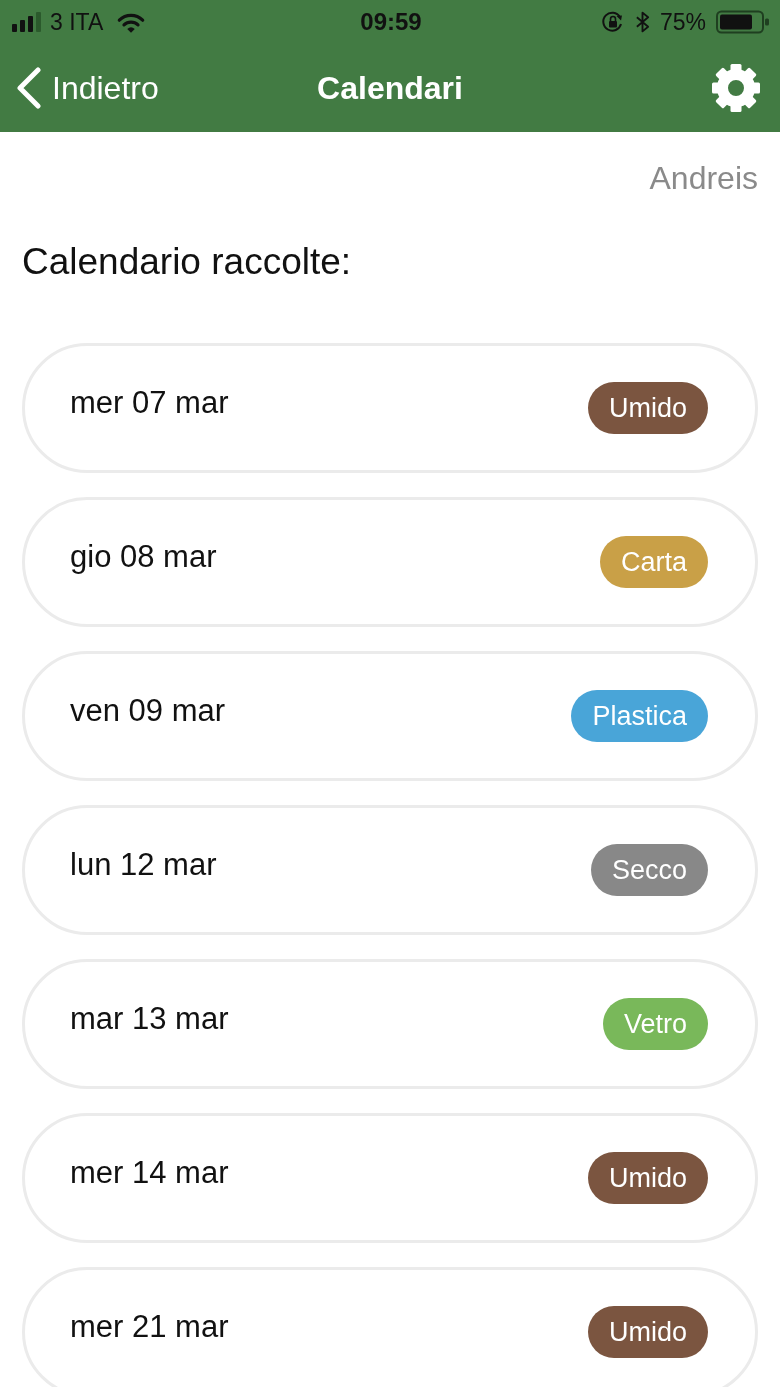  Describe the element at coordinates (649, 870) in the screenshot. I see `waste-type-tag: Secco` at that location.